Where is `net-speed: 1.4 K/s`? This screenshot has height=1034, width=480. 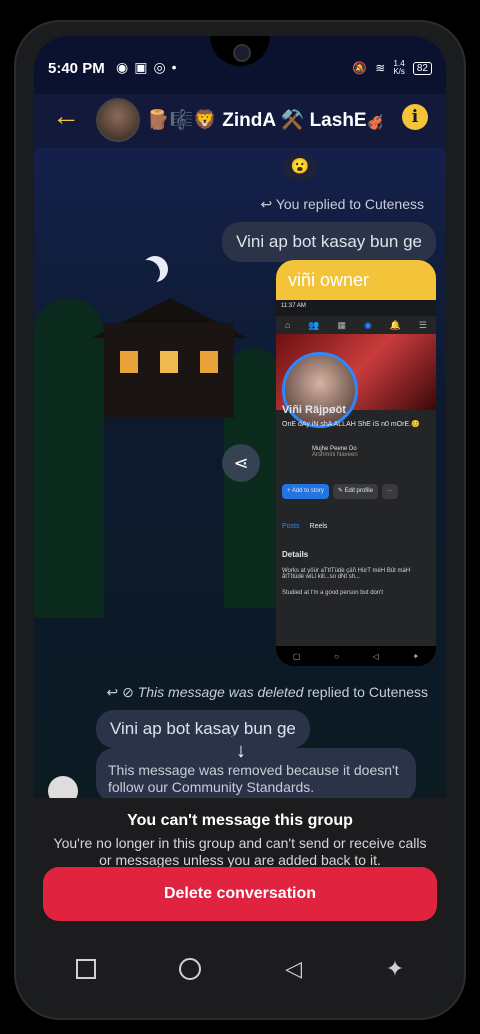
net-speed: 1.4 K/s is located at coordinates (399, 68).